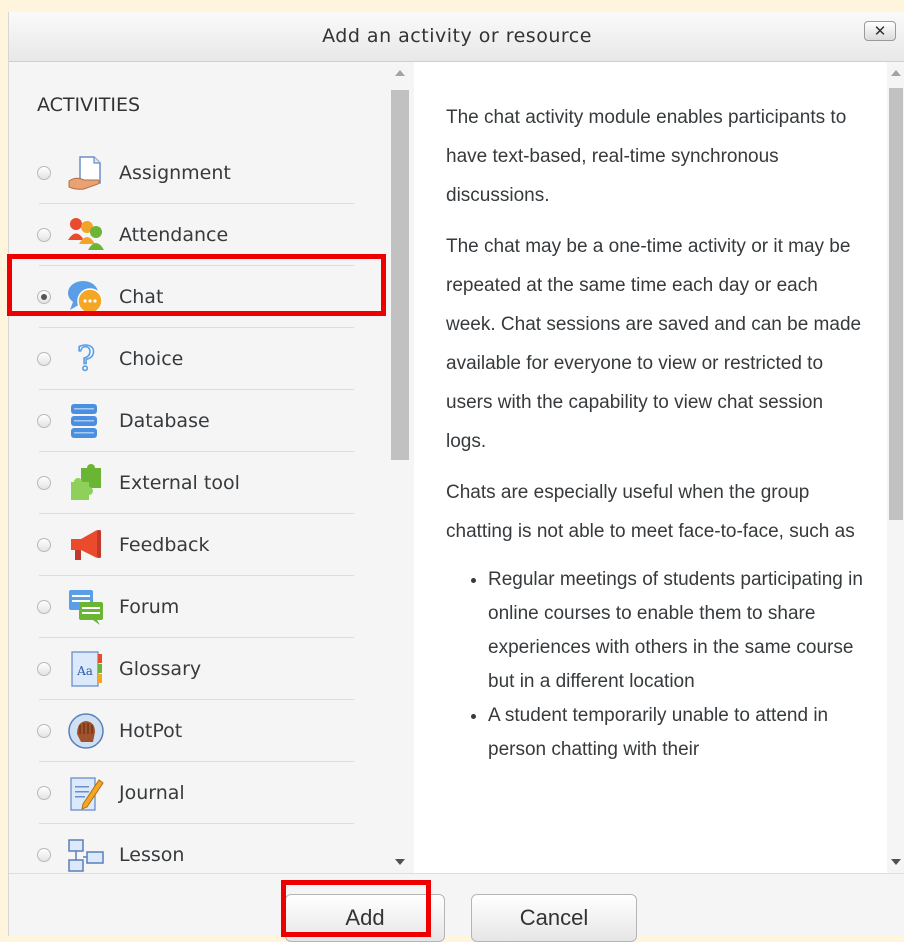 This screenshot has height=942, width=904. I want to click on dialog-titlebar: Add an activity or resource, so click(456, 37).